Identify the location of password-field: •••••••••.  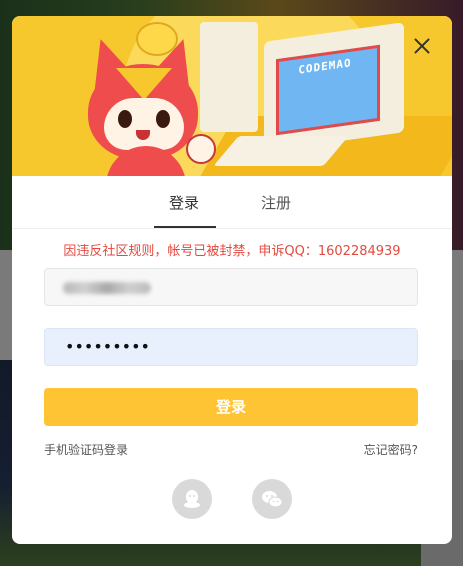
(231, 347).